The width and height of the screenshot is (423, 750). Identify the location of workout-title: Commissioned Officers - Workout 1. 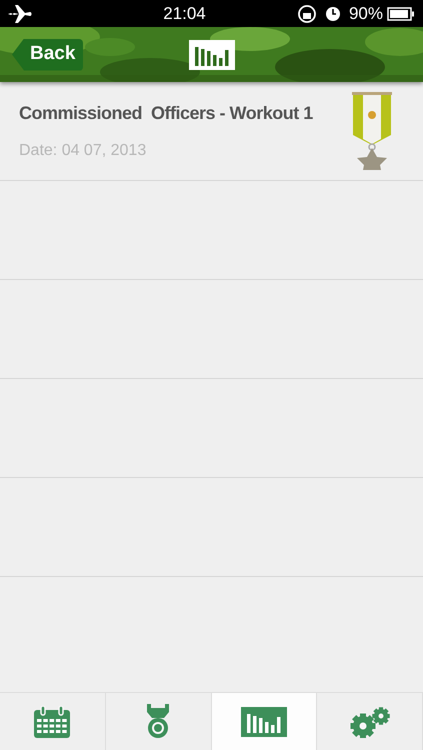
(166, 113).